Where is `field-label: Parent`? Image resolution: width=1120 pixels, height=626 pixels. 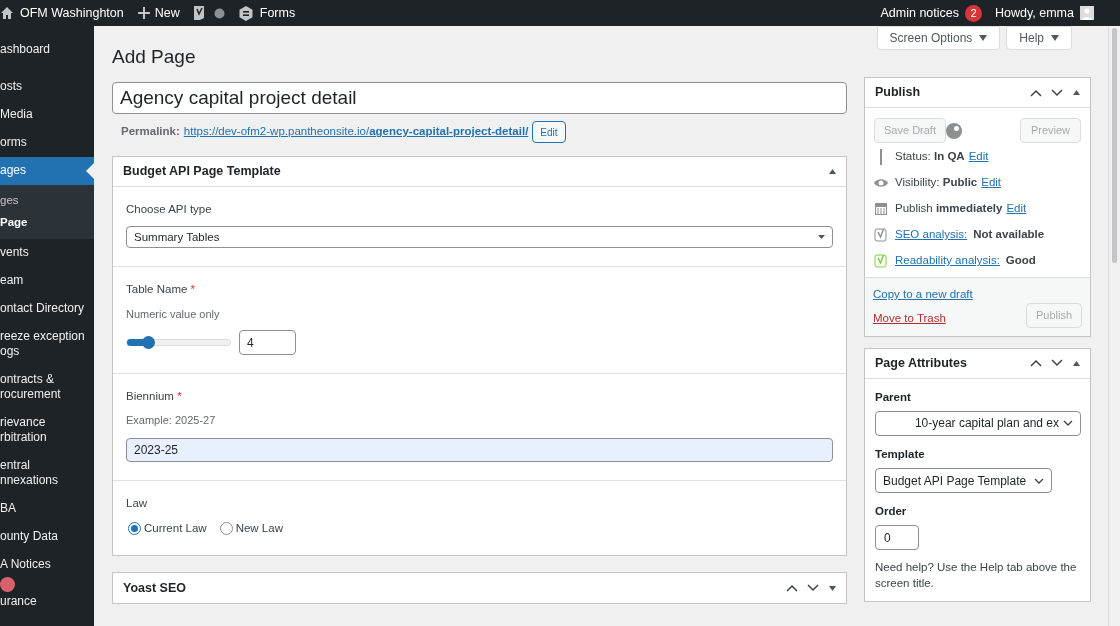
field-label: Parent is located at coordinates (893, 397).